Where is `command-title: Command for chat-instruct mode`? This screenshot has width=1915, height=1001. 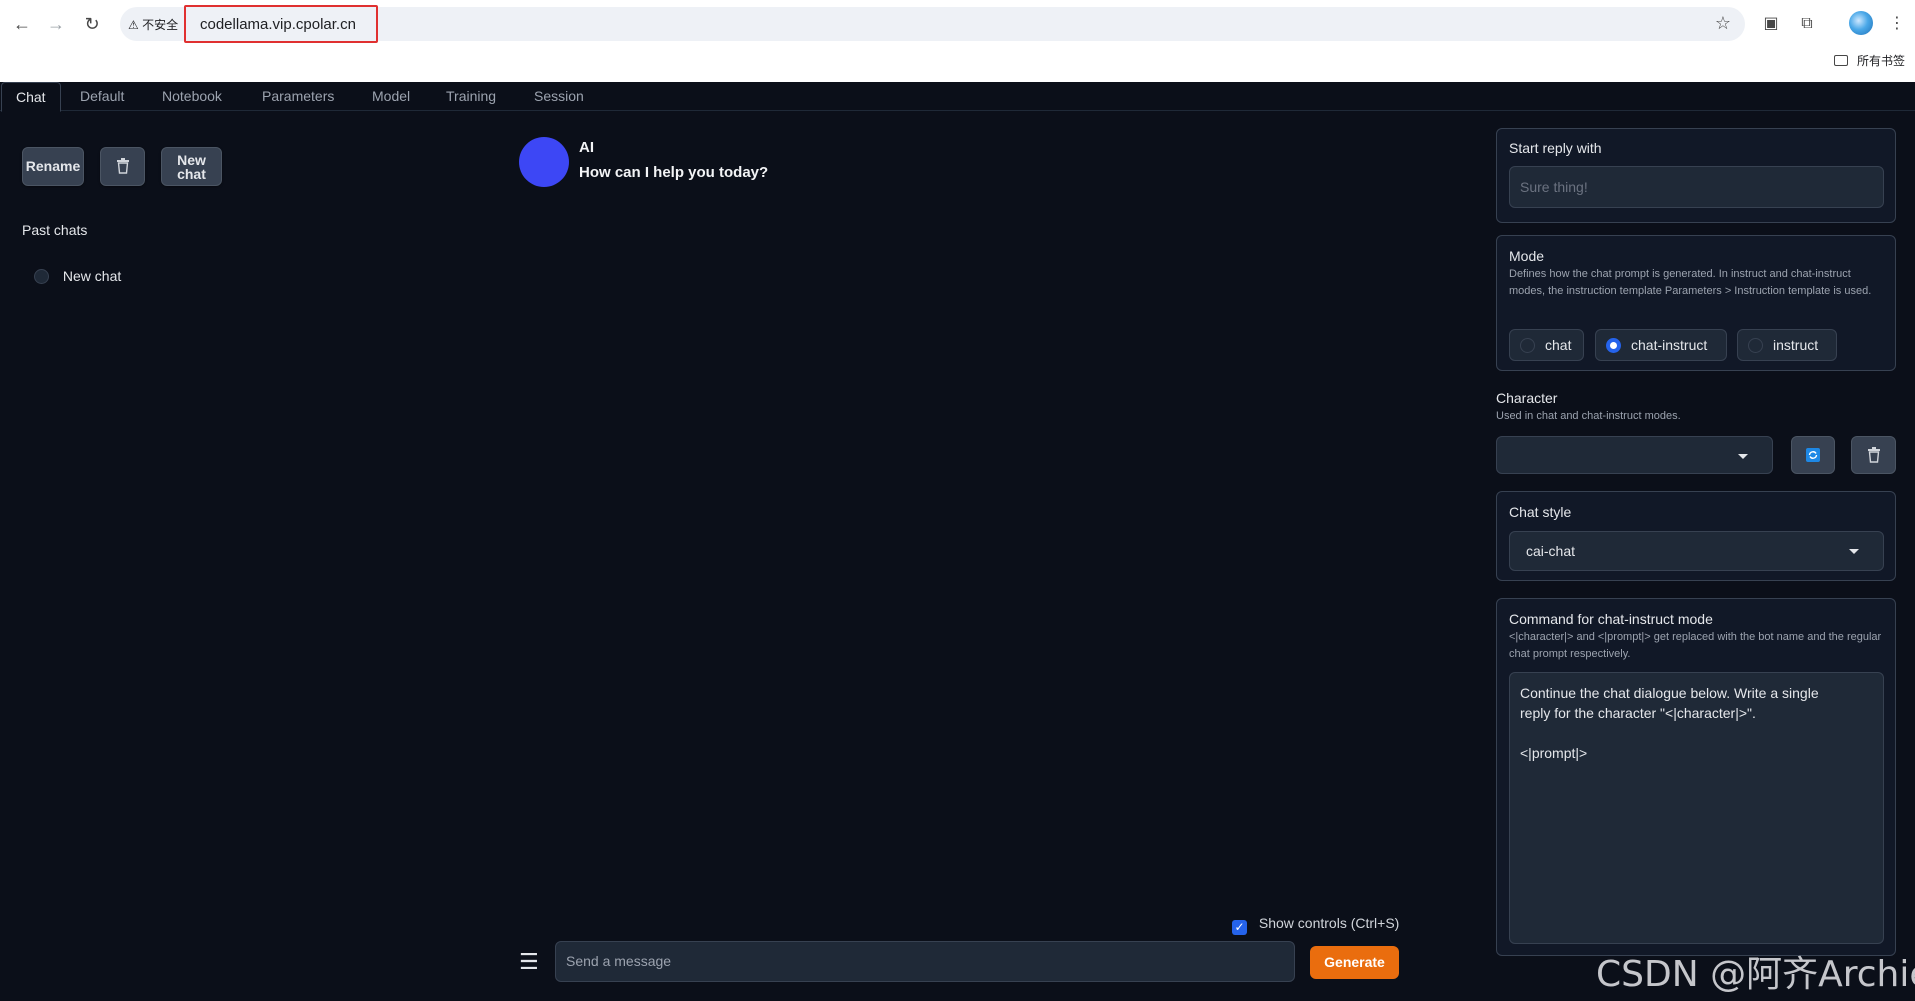
command-title: Command for chat-instruct mode is located at coordinates (1611, 619).